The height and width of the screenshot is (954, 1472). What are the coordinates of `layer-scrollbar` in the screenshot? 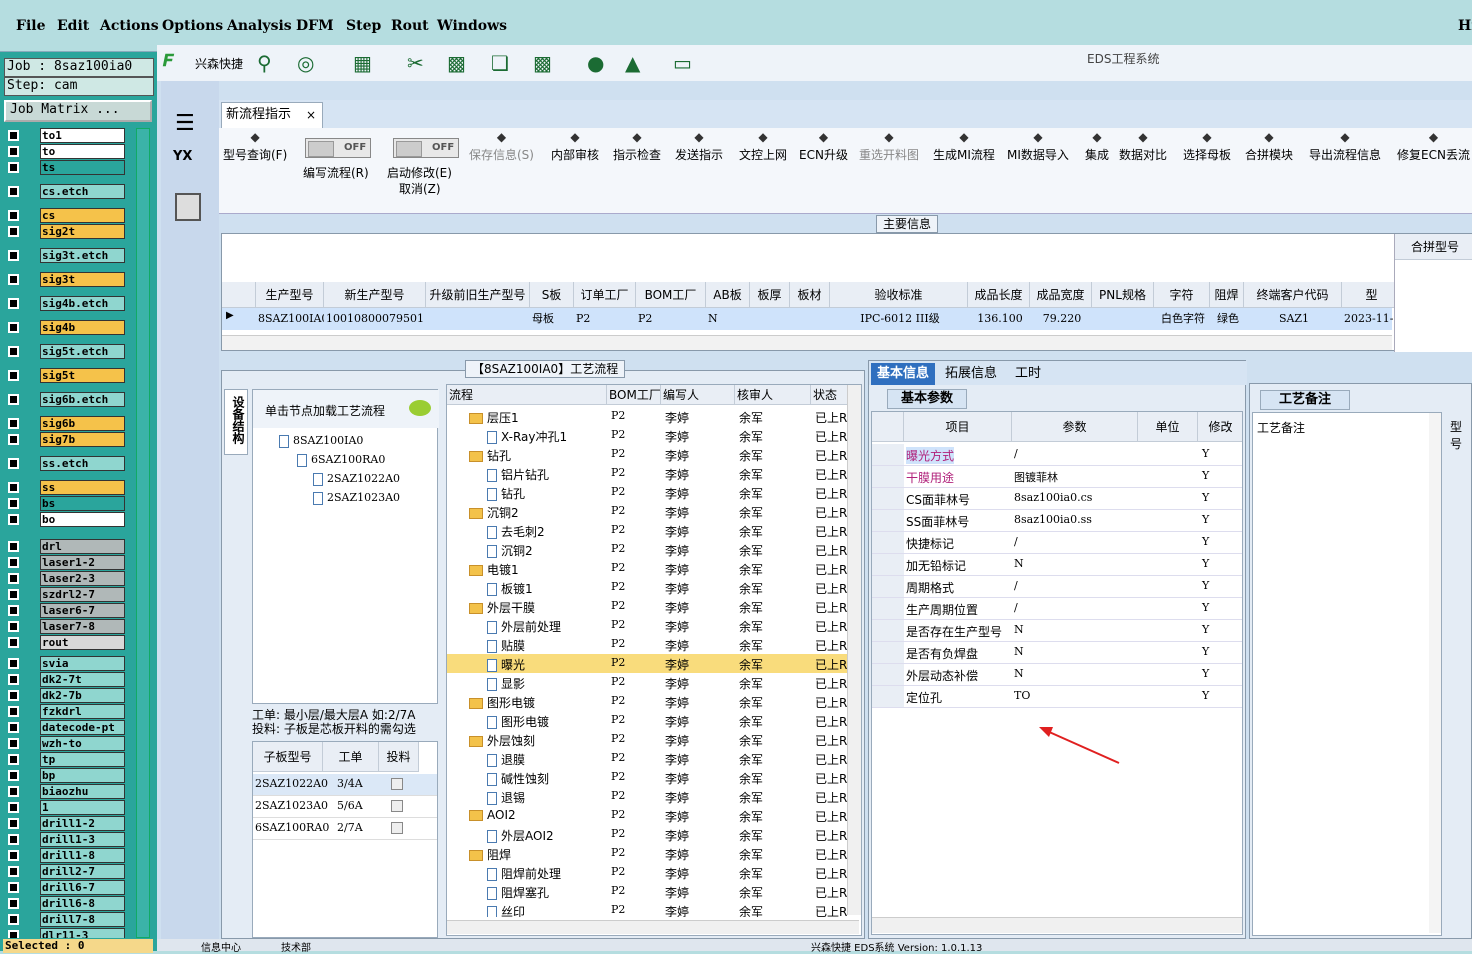 It's located at (143, 533).